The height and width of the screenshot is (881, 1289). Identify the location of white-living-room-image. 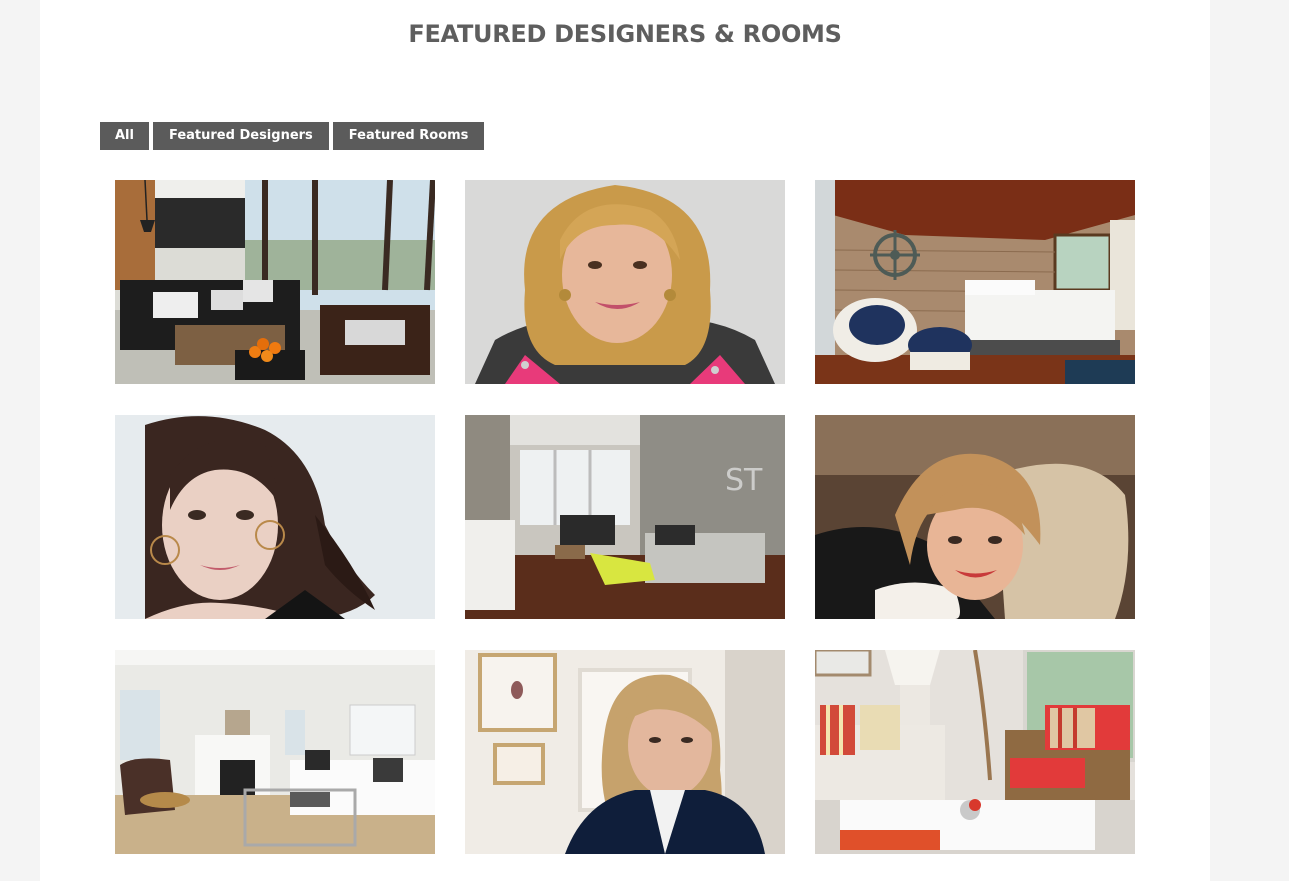
(275, 752).